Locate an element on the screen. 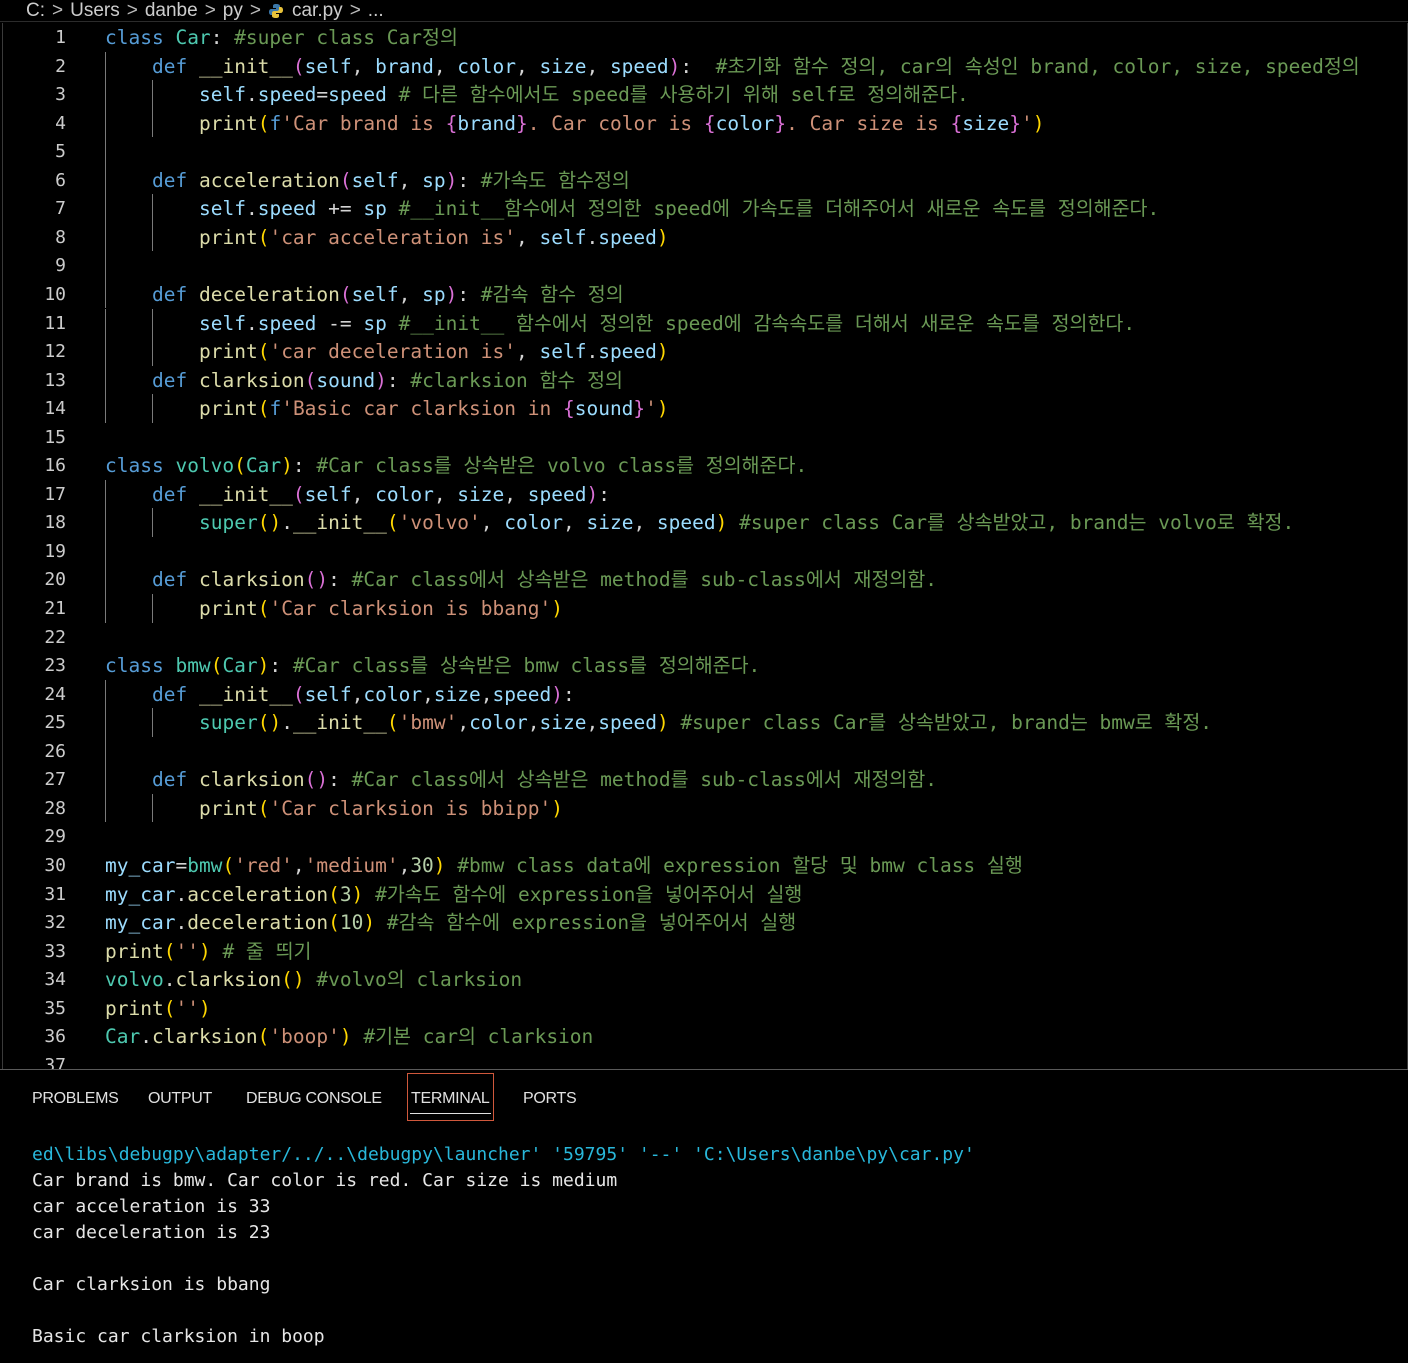  code-line: 15 is located at coordinates (705, 437).